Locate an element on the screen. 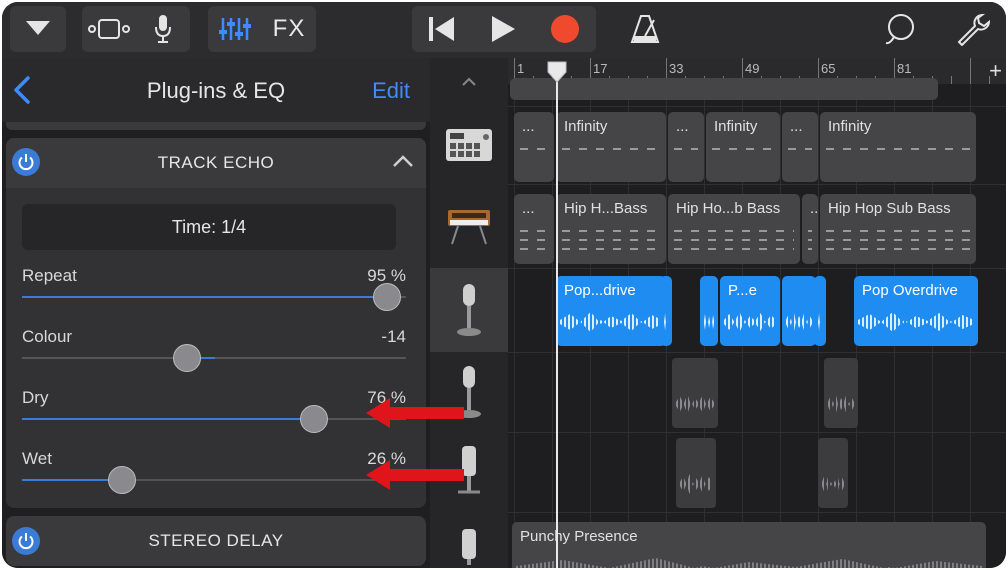 The width and height of the screenshot is (1008, 570). my-songs-button is located at coordinates (38, 29).